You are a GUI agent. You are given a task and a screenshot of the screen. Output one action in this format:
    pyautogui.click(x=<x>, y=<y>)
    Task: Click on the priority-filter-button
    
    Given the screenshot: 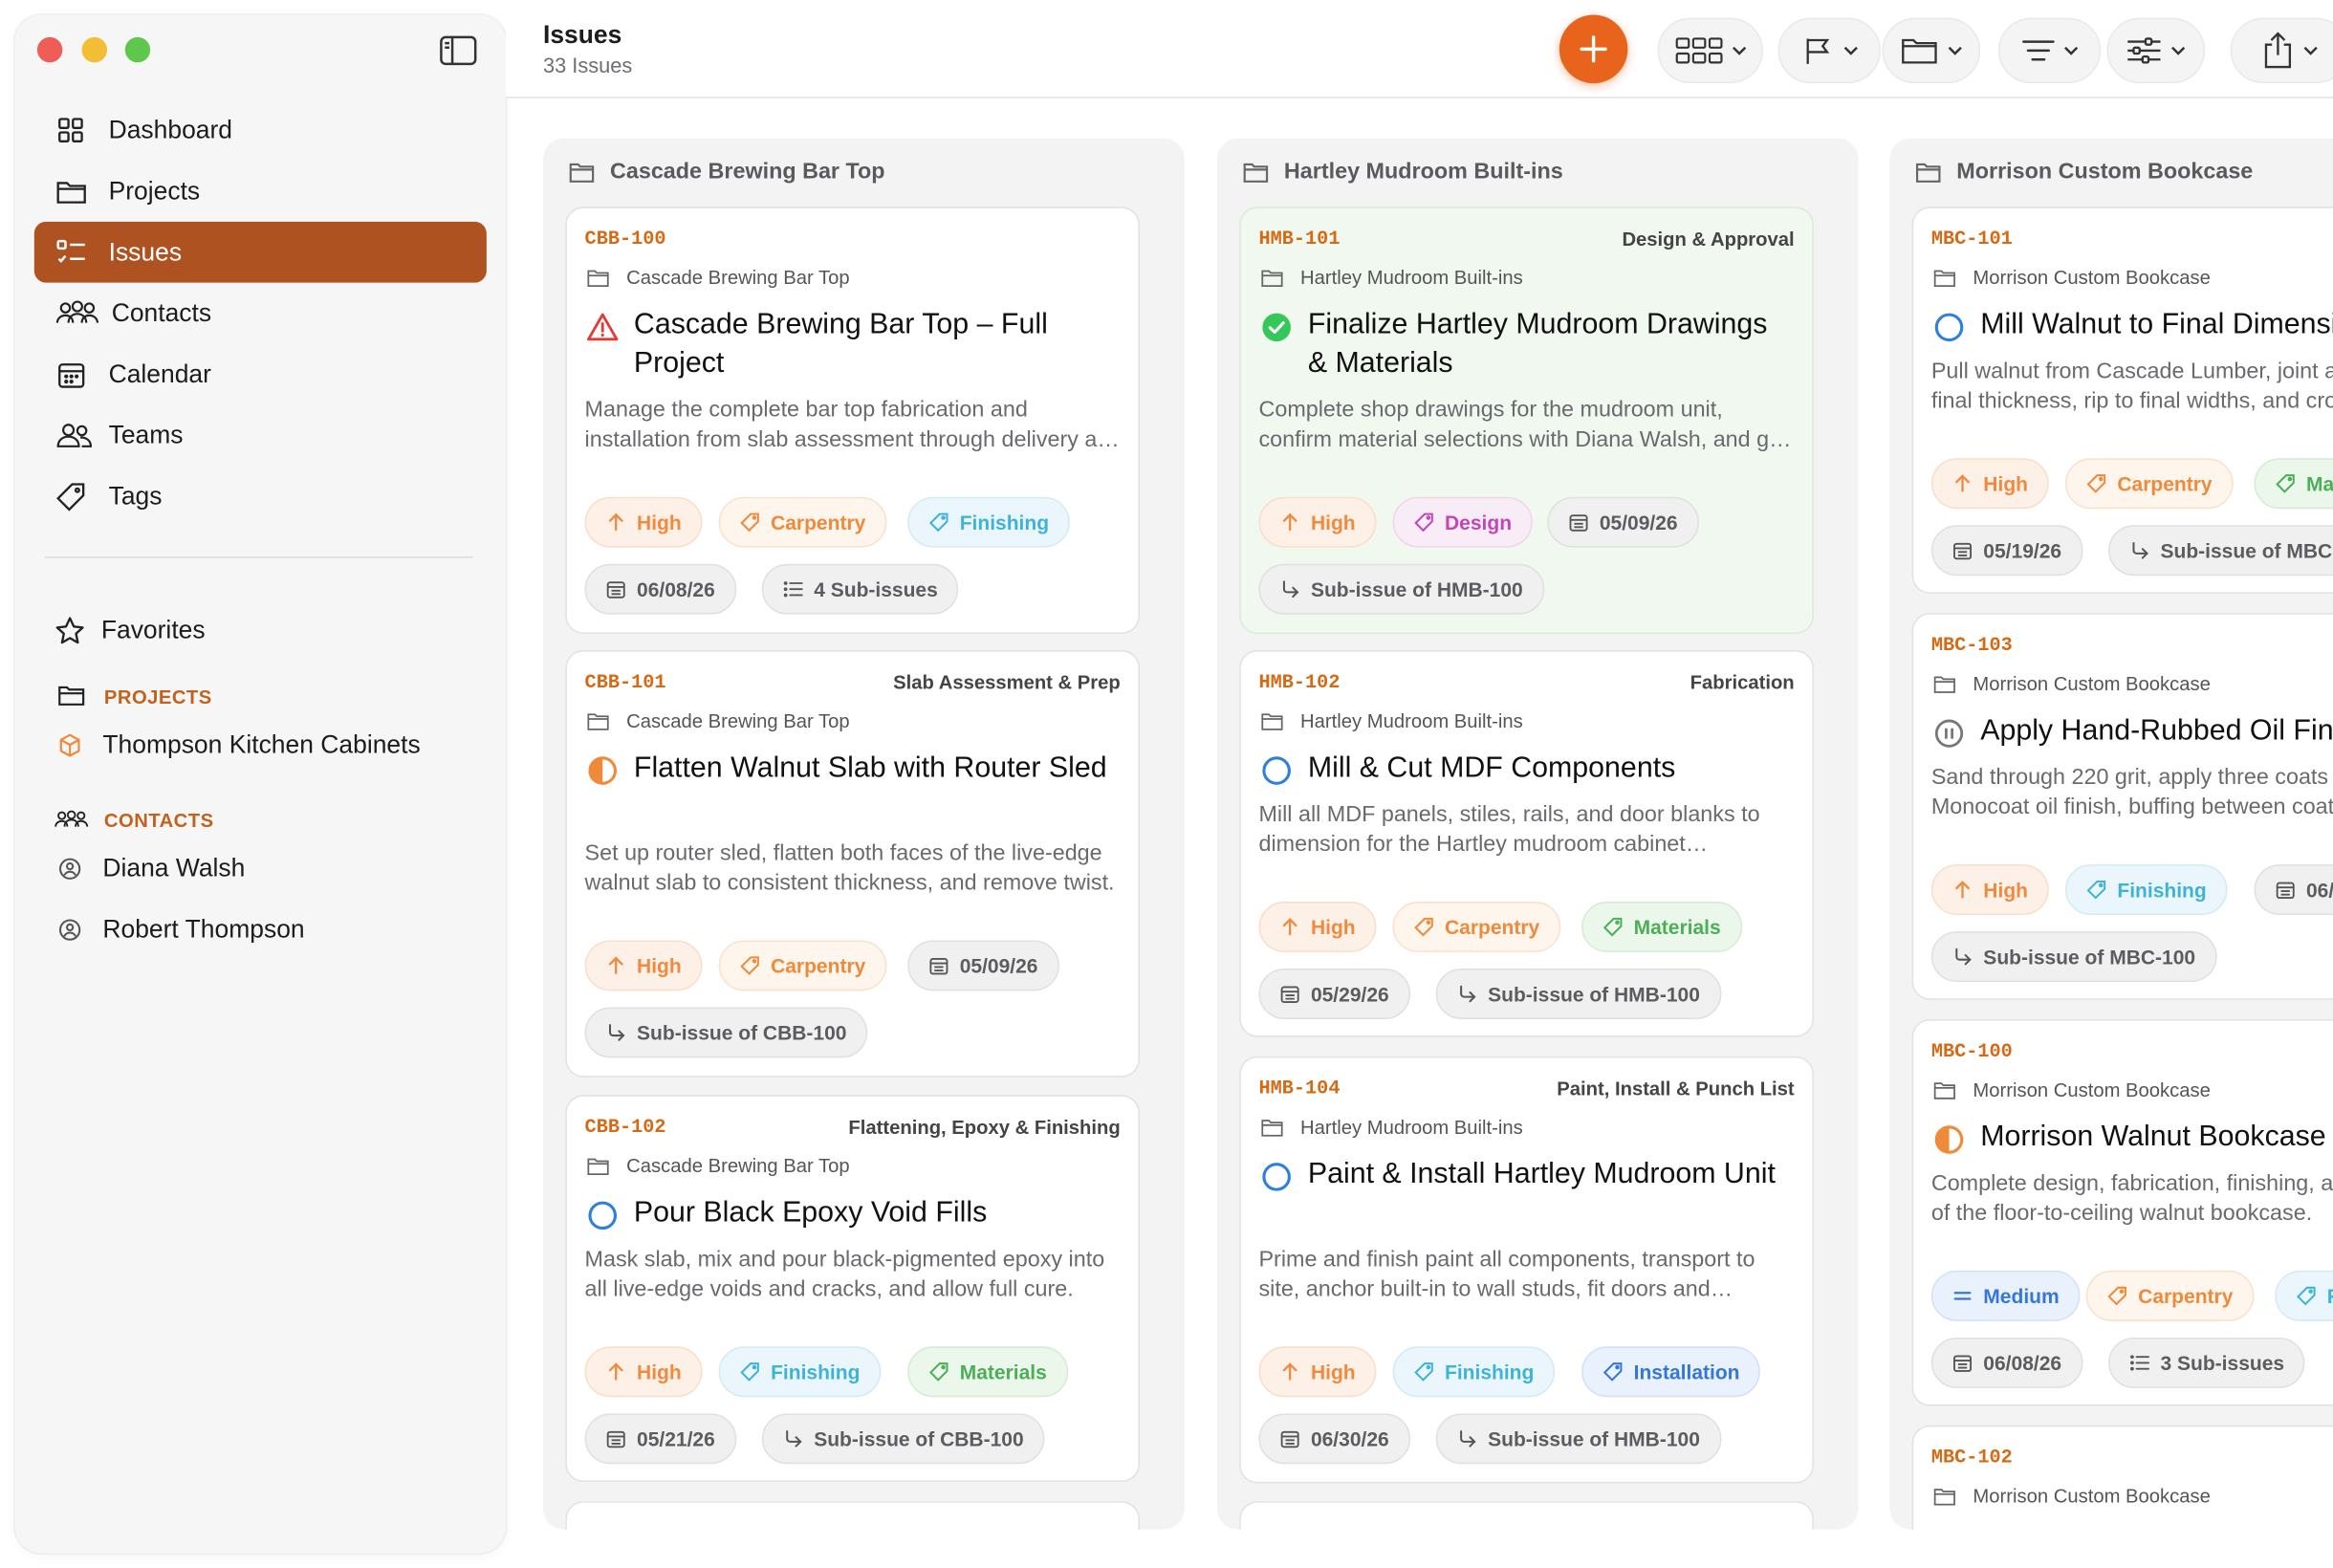 What is the action you would take?
    pyautogui.click(x=1829, y=50)
    